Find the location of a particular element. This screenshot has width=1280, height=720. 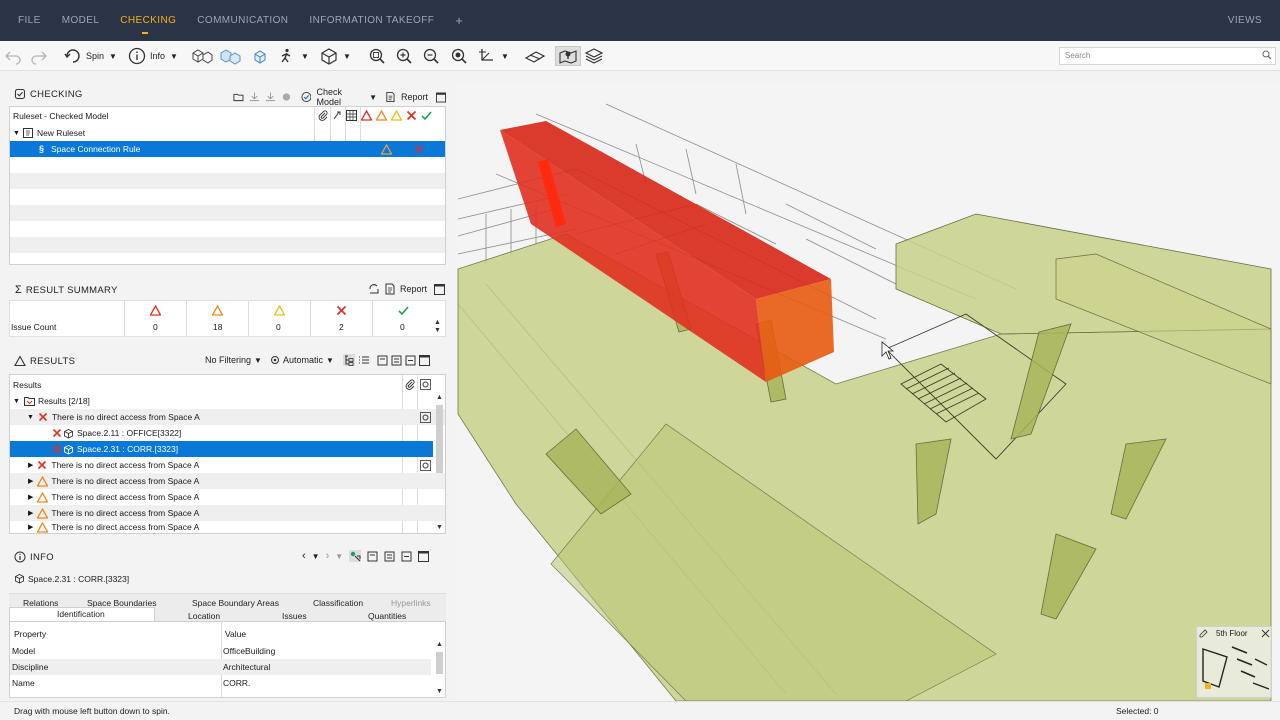

property-scrollbar: ▲ ▼ is located at coordinates (439, 668).